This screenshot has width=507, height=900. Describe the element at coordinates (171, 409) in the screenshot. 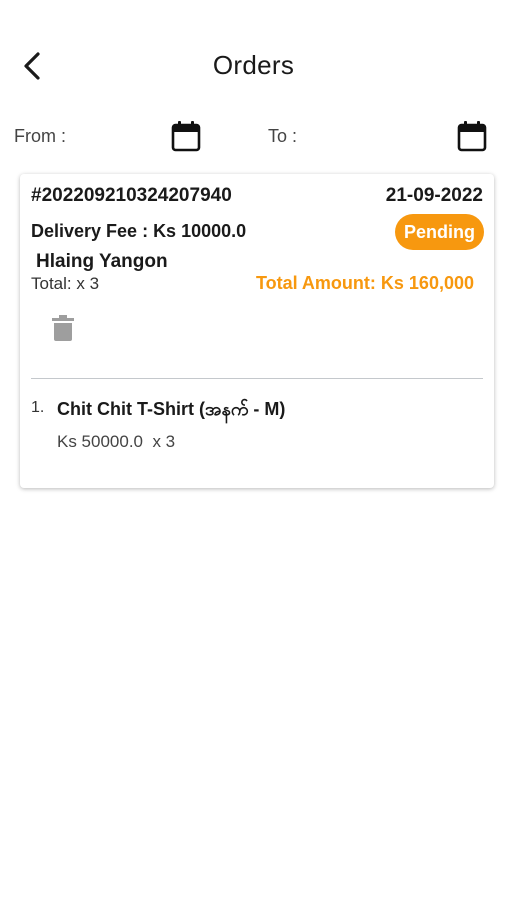

I see `item-name: Chit Chit T-Shirt (အနက် - M)` at that location.